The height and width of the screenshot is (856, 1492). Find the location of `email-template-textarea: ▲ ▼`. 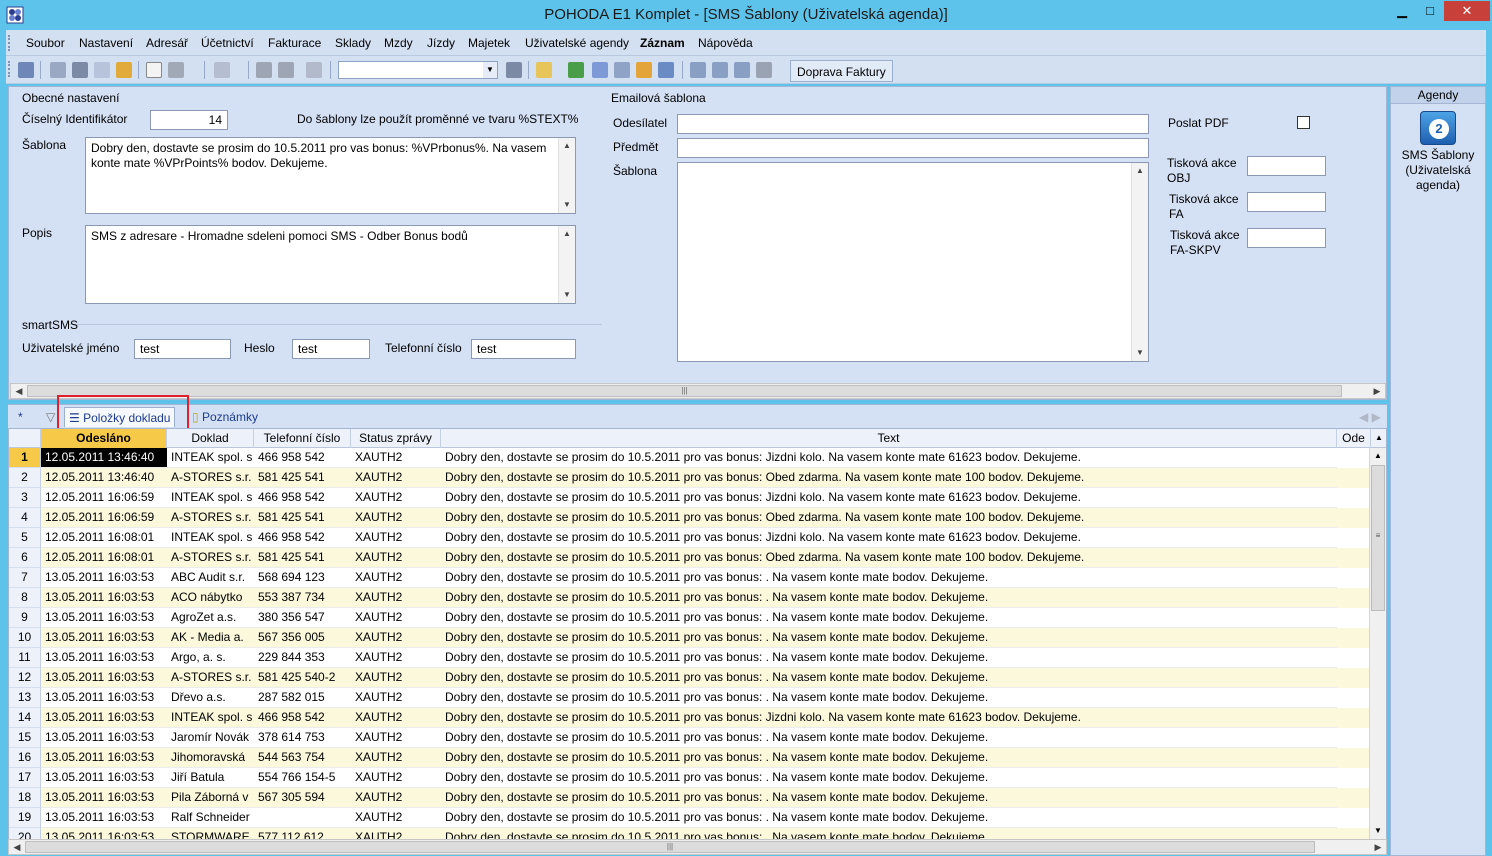

email-template-textarea: ▲ ▼ is located at coordinates (913, 262).